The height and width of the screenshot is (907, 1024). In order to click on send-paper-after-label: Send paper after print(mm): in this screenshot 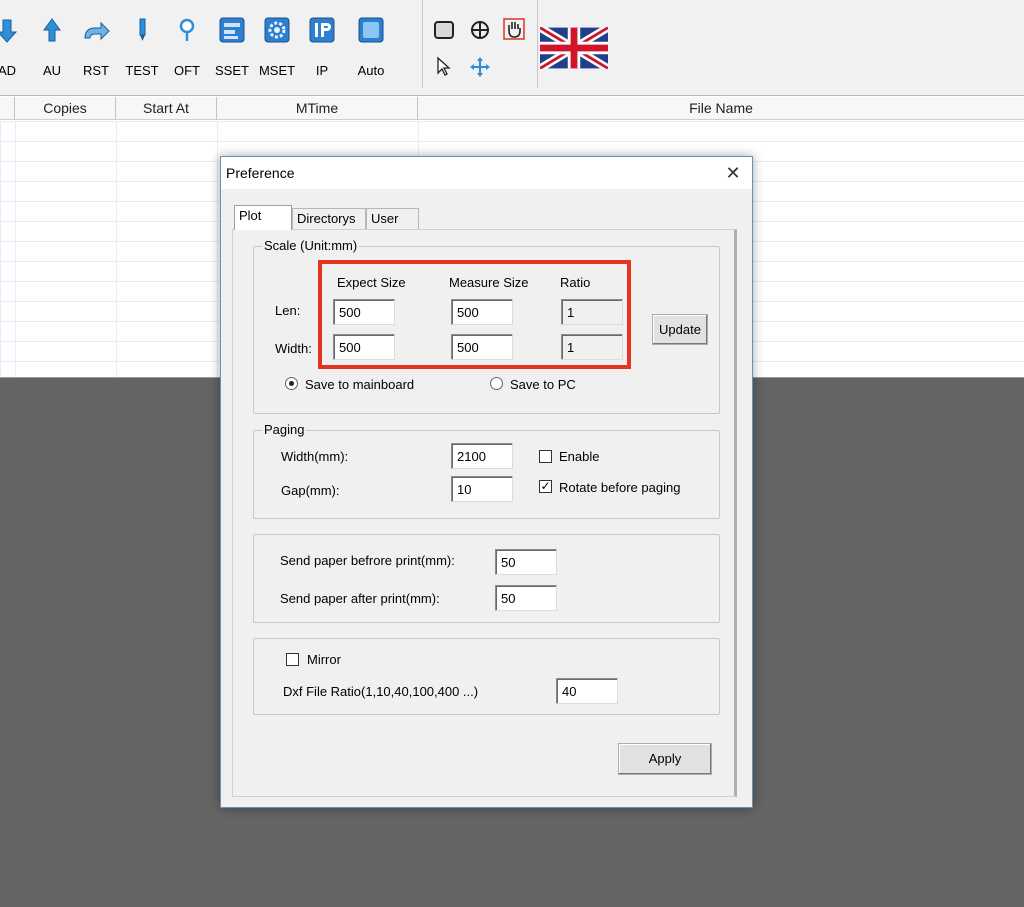, I will do `click(360, 598)`.